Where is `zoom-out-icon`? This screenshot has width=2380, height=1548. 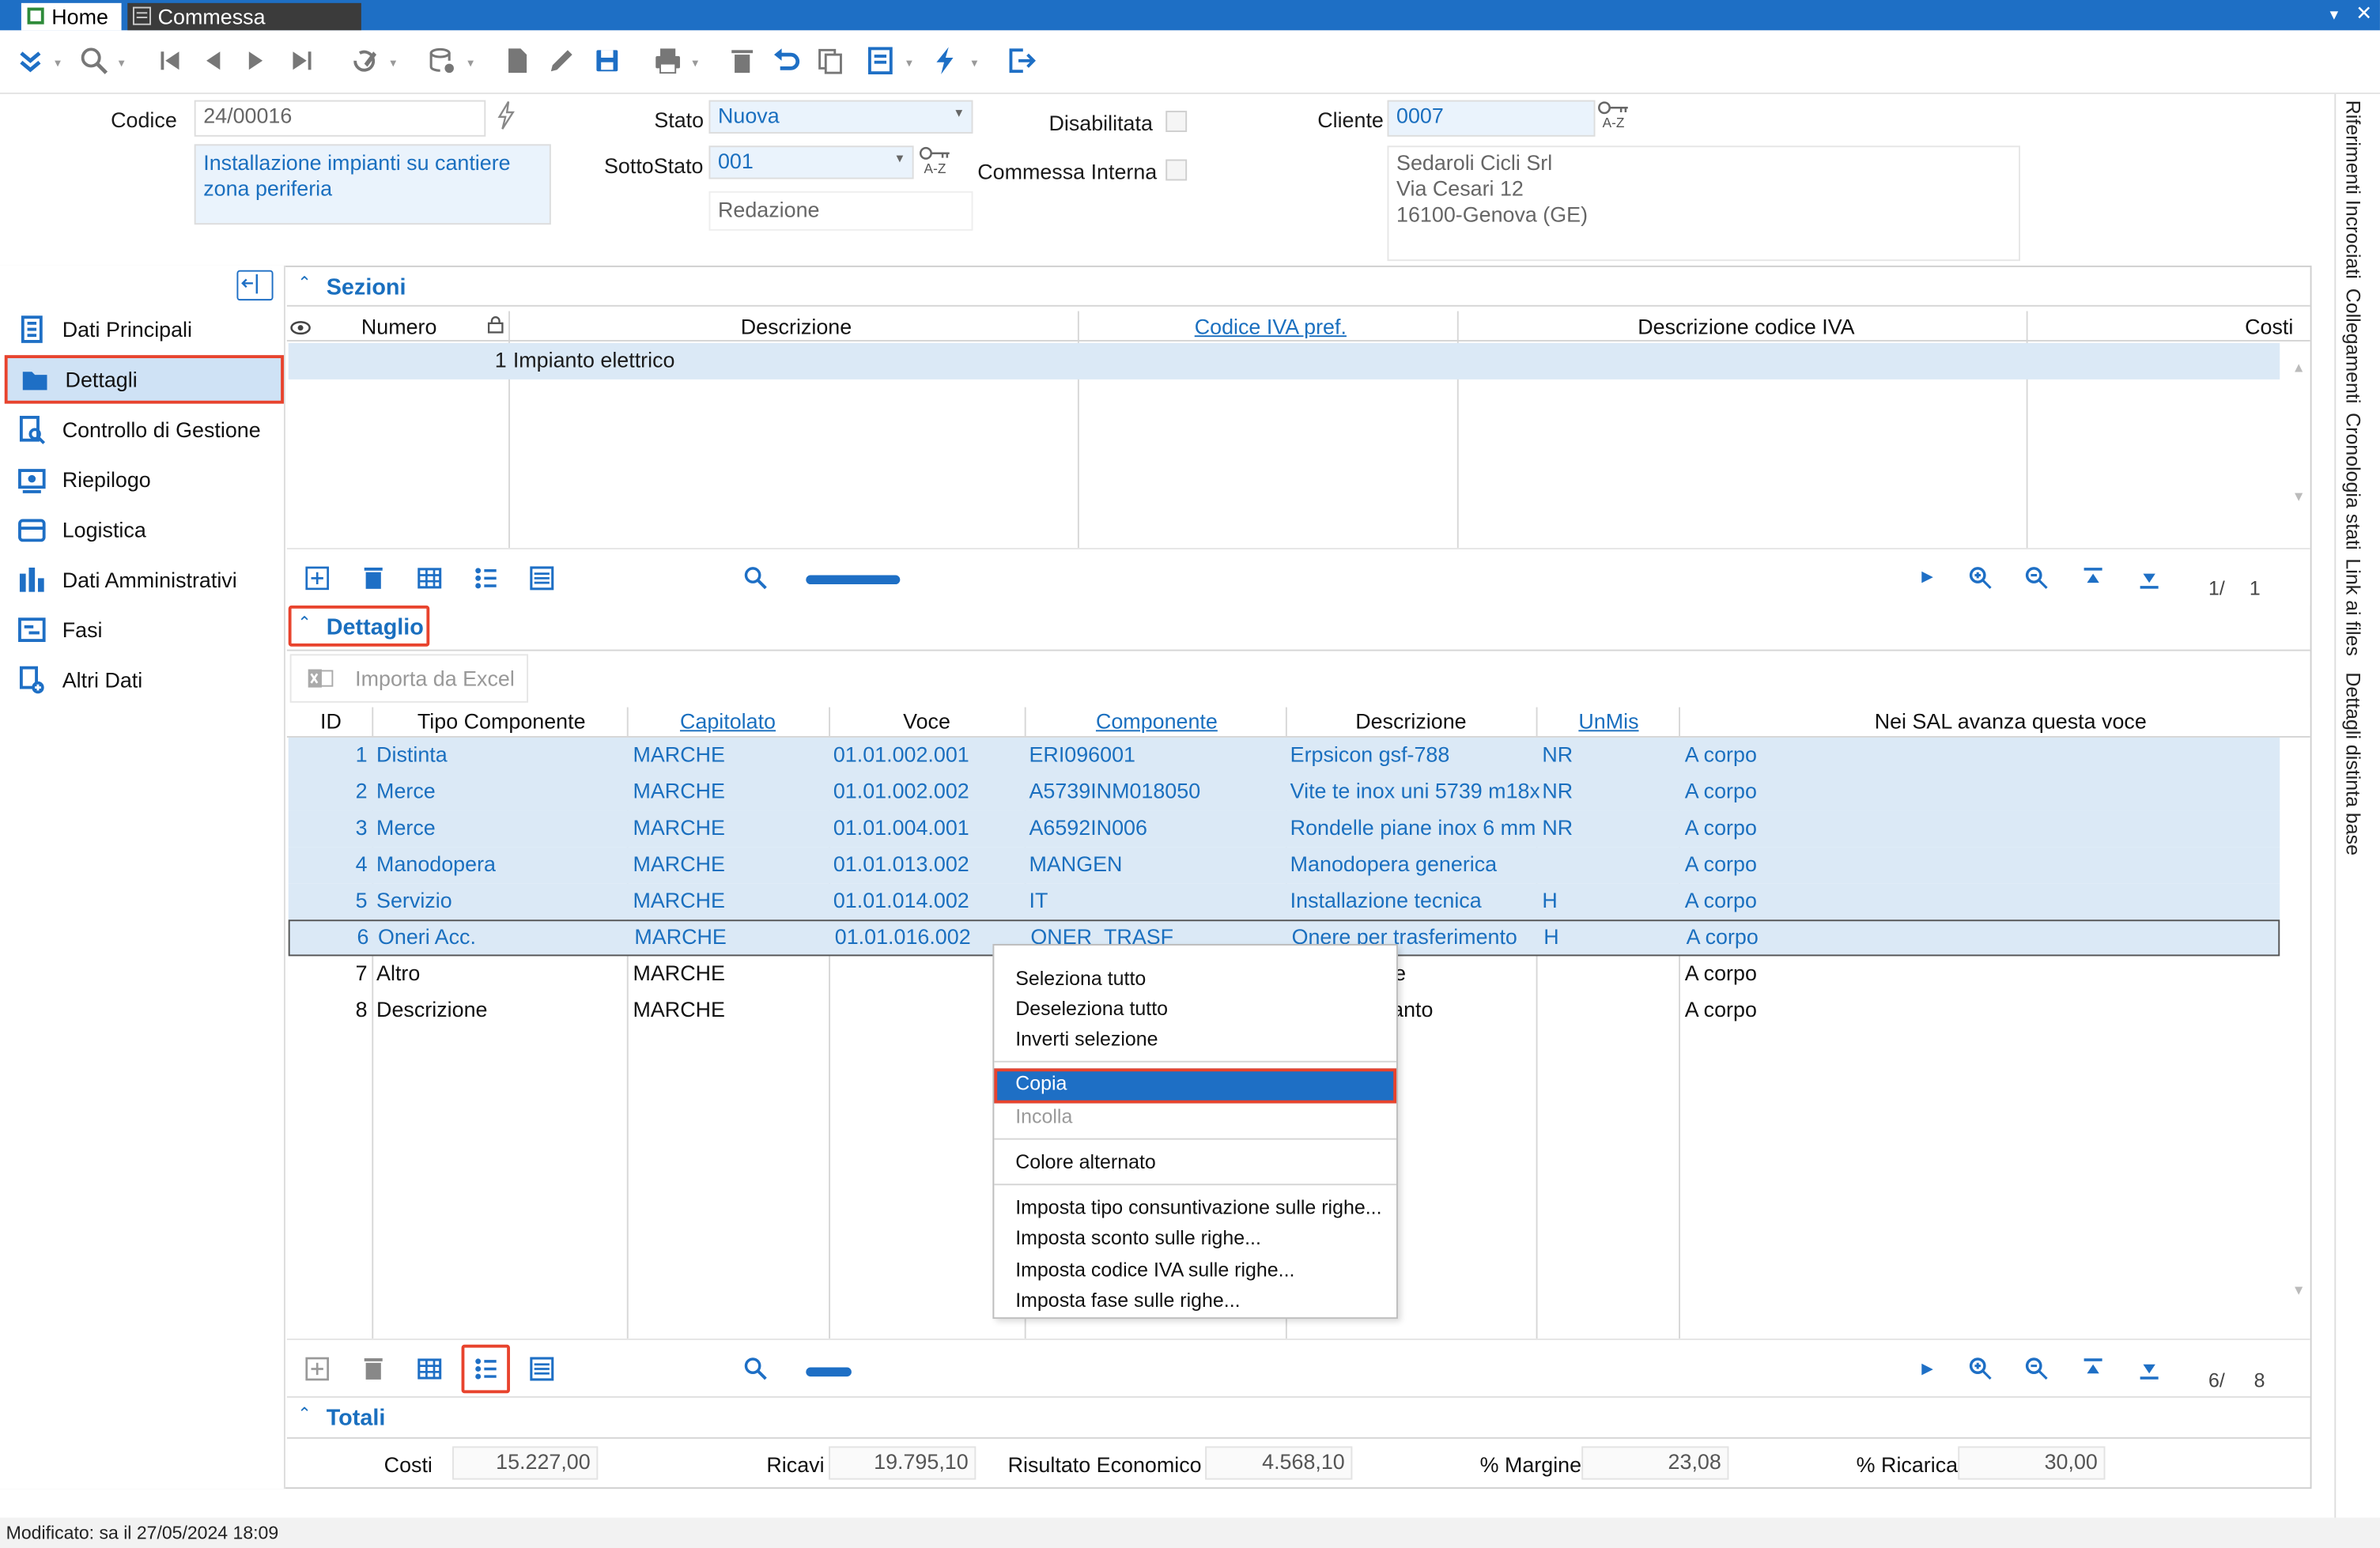
zoom-out-icon is located at coordinates (2036, 578).